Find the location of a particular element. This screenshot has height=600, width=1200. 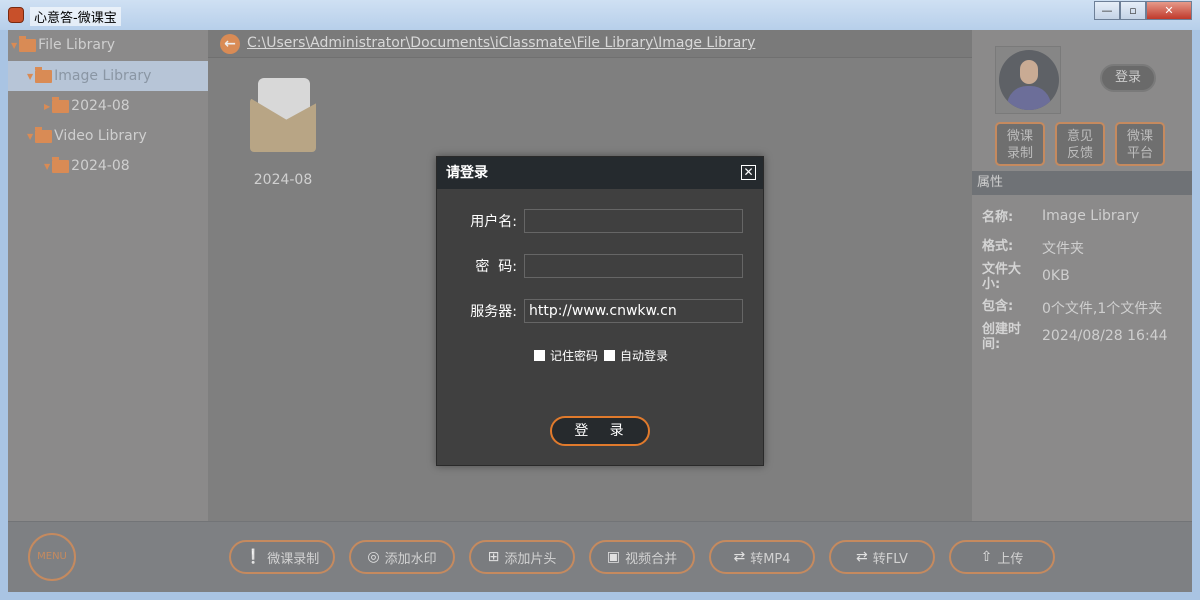

prop-label: 包含: is located at coordinates (998, 306).